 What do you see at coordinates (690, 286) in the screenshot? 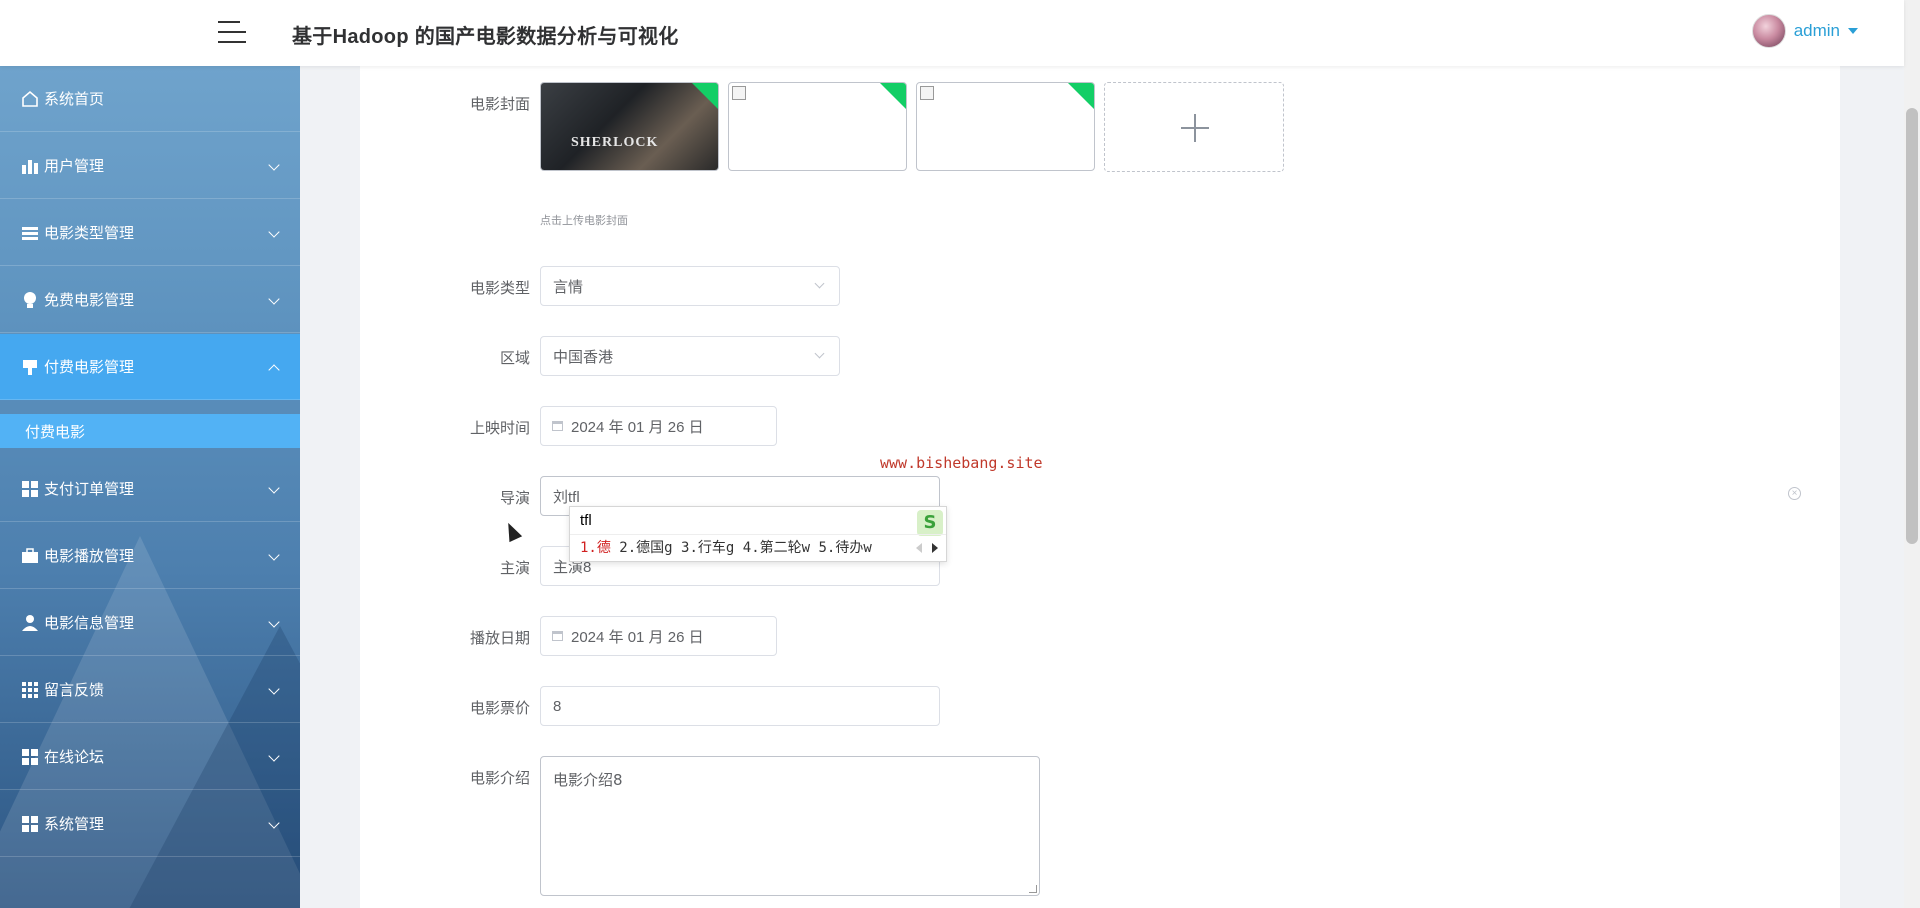
I see `type-select: 言情` at bounding box center [690, 286].